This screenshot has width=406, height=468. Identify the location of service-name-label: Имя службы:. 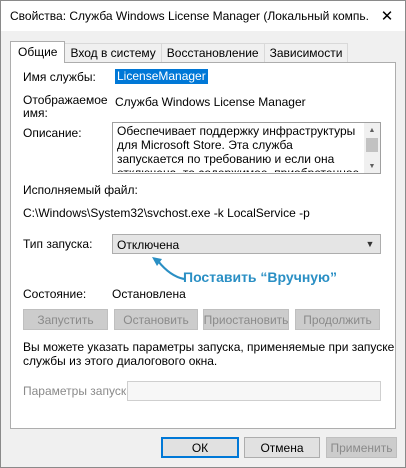
(59, 77).